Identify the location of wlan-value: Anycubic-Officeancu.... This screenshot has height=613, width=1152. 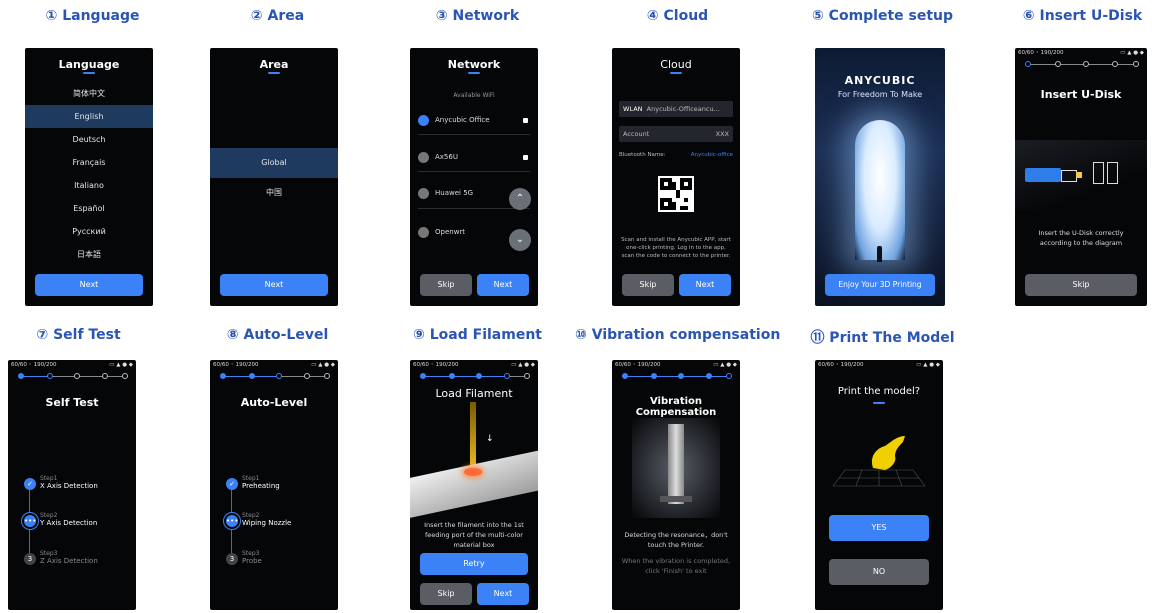
(683, 109).